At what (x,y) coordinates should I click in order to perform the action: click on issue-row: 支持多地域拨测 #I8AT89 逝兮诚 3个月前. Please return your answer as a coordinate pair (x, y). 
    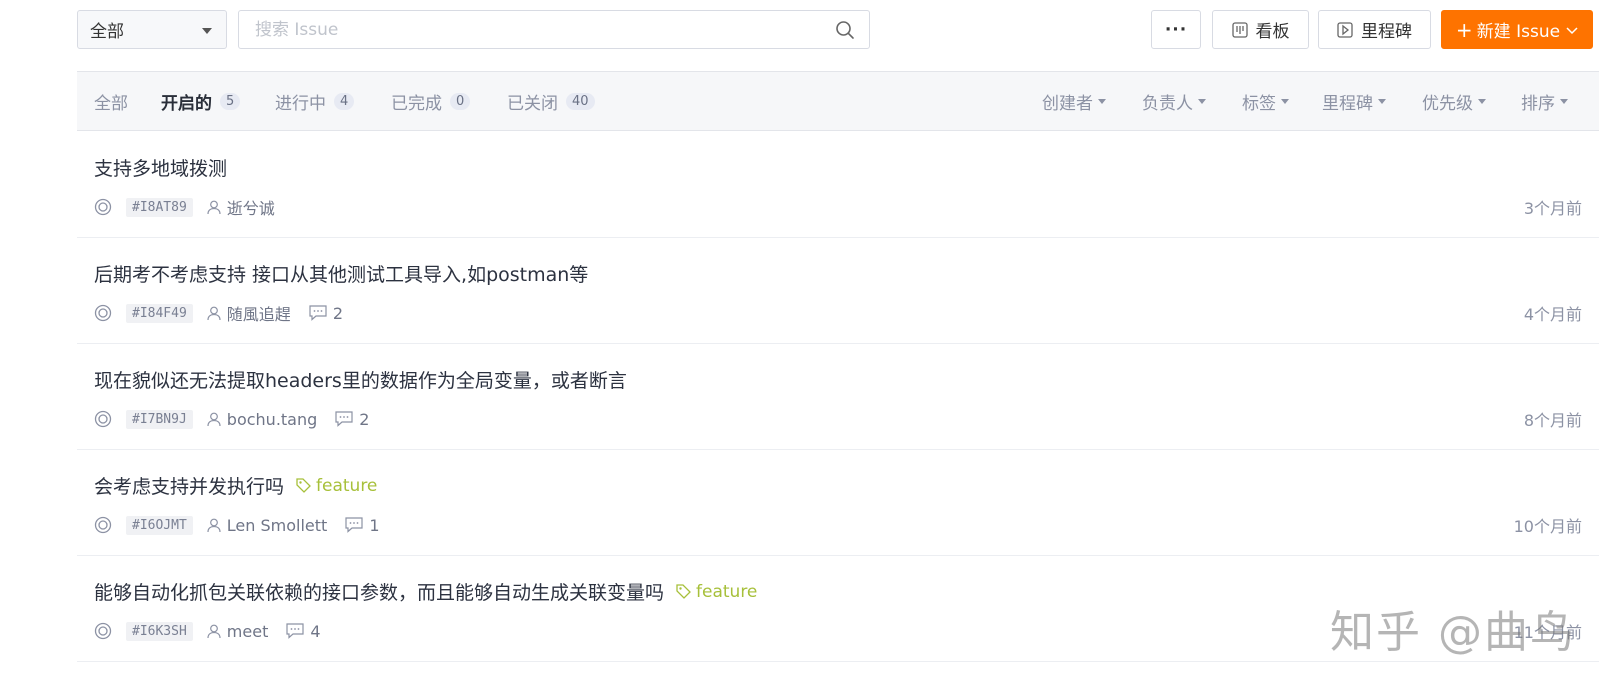
    Looking at the image, I should click on (838, 185).